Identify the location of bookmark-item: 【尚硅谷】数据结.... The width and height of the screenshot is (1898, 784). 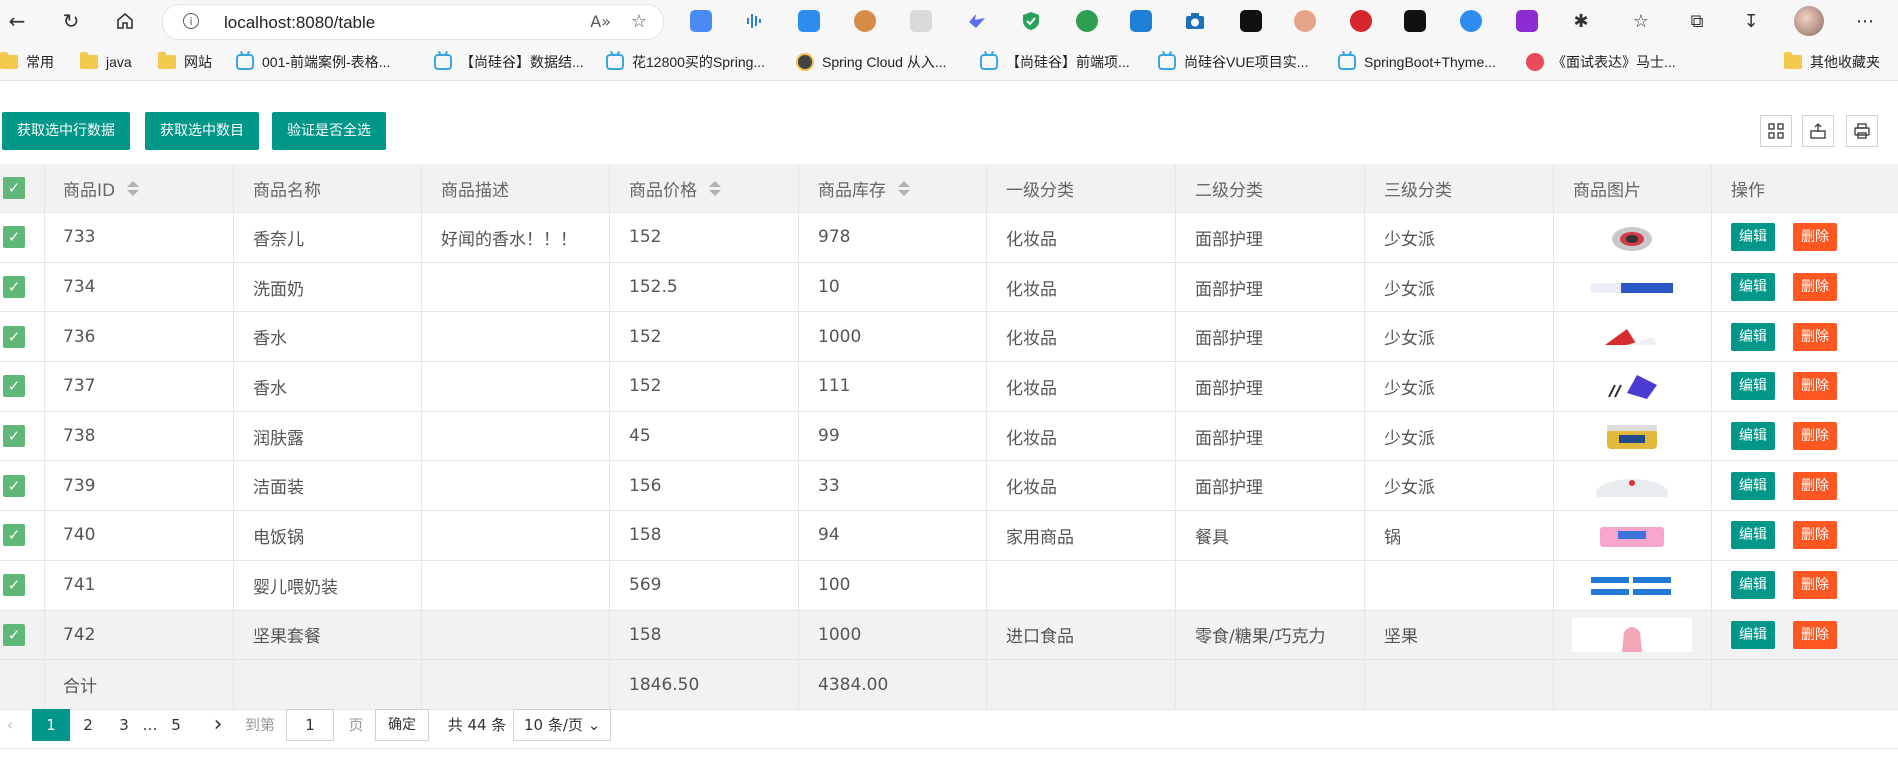
(509, 62).